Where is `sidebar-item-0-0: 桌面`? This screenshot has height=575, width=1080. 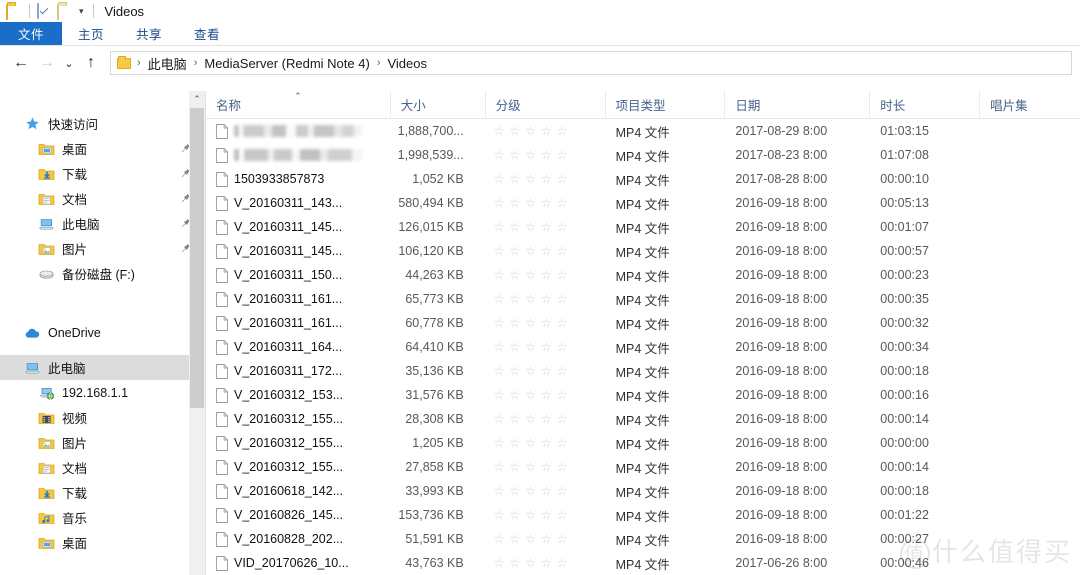 sidebar-item-0-0: 桌面 is located at coordinates (102, 148).